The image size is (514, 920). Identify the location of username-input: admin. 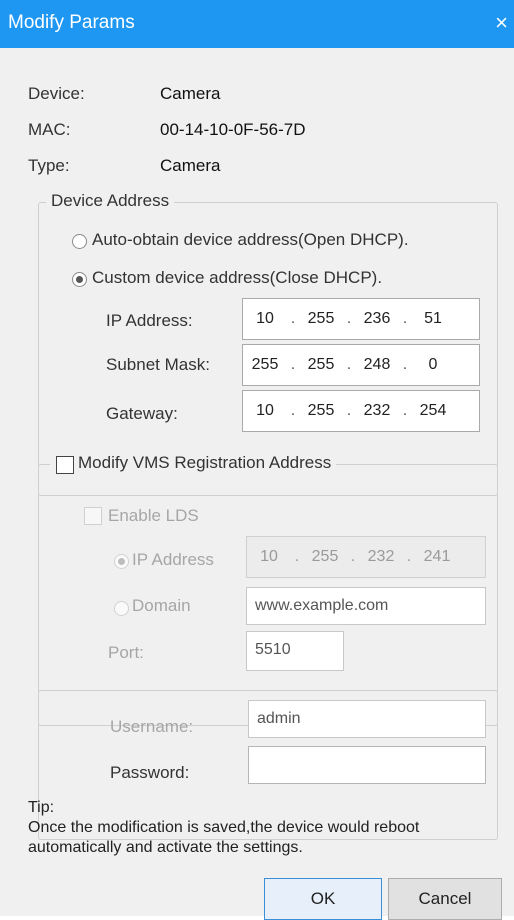
(367, 719).